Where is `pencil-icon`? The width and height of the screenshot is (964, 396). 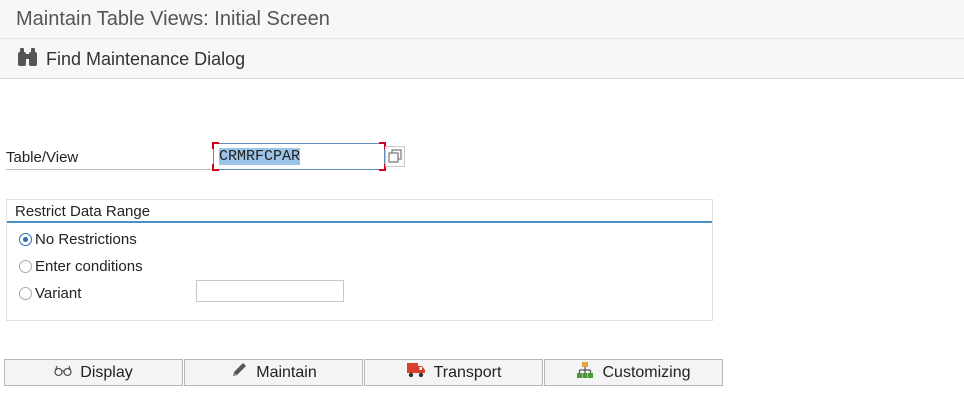 pencil-icon is located at coordinates (239, 372).